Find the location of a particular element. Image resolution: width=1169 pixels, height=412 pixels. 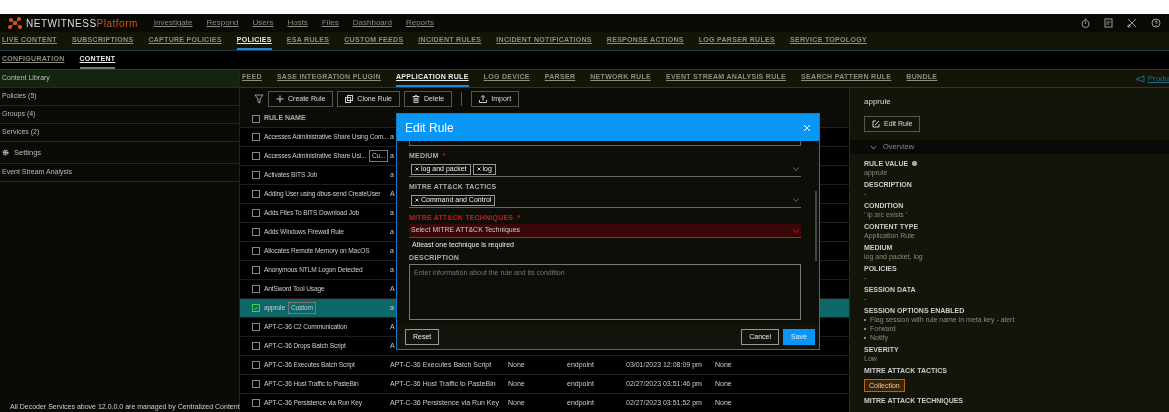

network-logo-icon is located at coordinates (15, 23).